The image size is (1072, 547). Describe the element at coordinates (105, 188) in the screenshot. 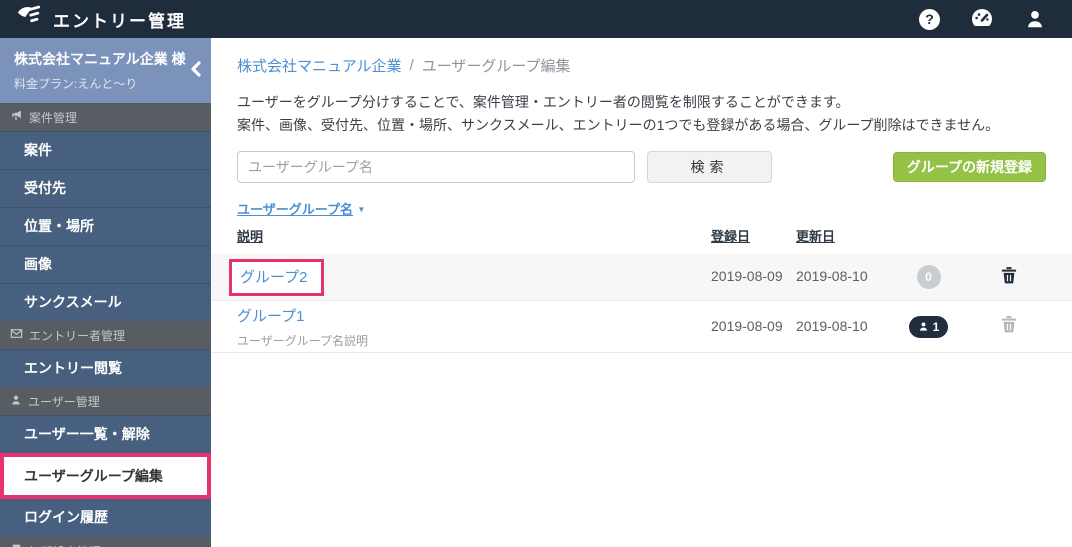

I see `sidebar-item-reception: 受付先` at that location.